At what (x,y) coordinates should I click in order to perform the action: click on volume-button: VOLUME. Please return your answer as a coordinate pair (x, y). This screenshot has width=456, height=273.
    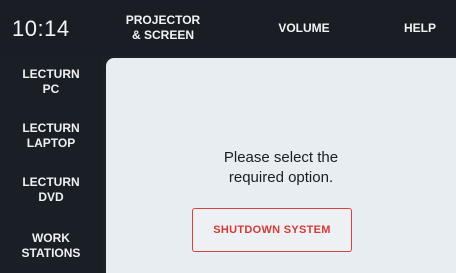
    Looking at the image, I should click on (304, 28).